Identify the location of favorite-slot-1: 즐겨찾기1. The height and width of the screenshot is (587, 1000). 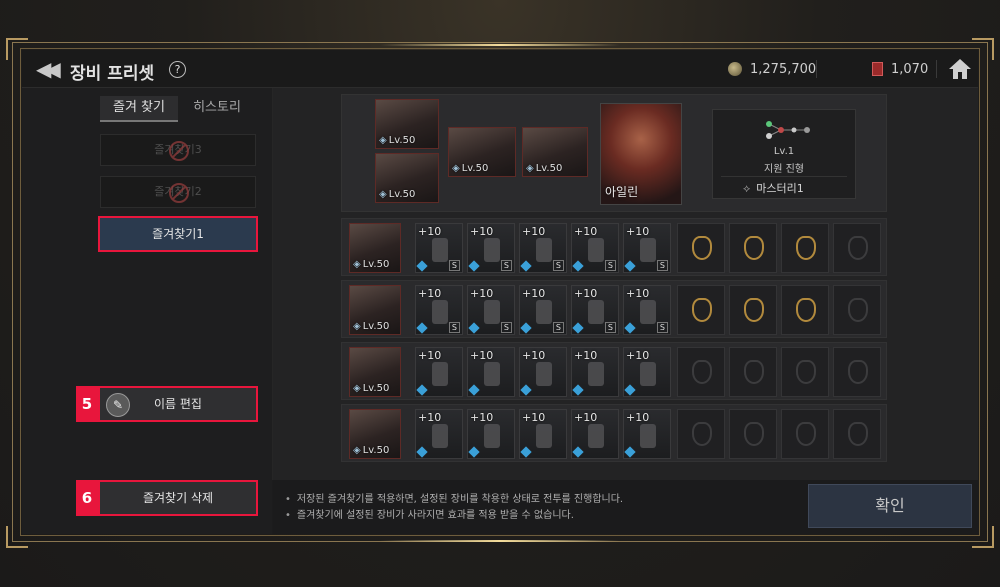
(178, 234).